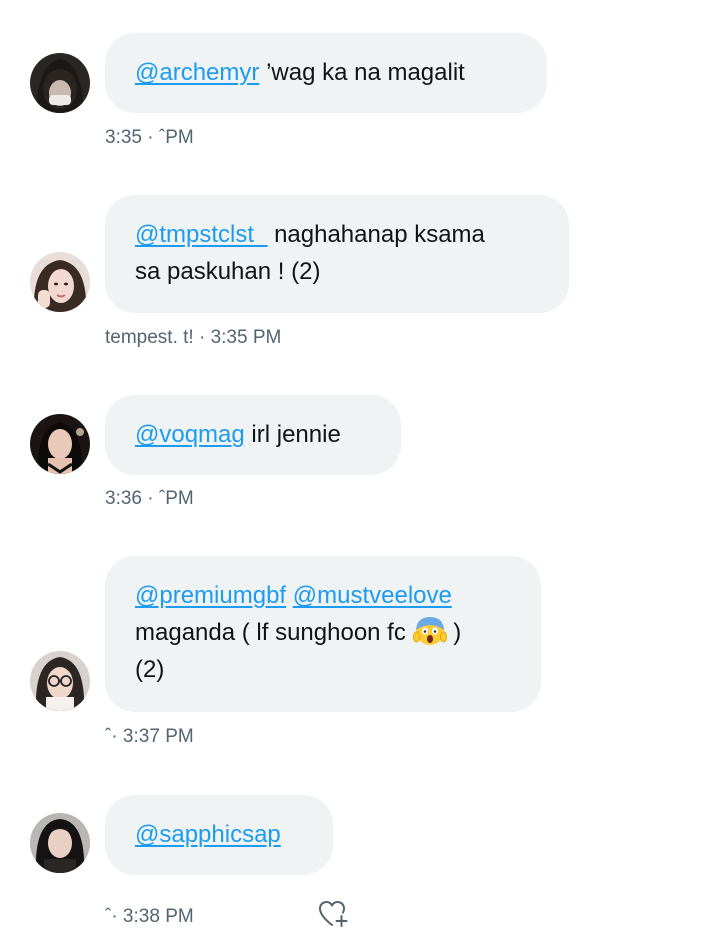  What do you see at coordinates (197, 72) in the screenshot?
I see `mention-link: @archemyr` at bounding box center [197, 72].